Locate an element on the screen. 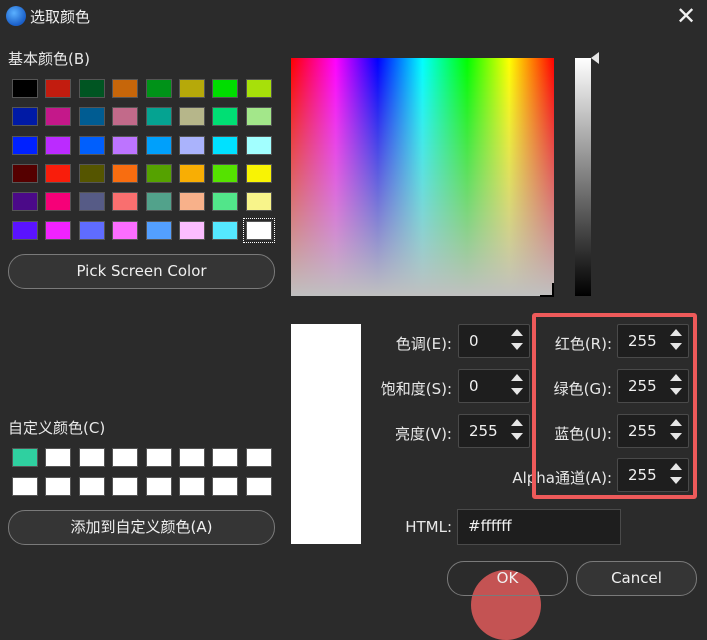 The image size is (707, 640). cancel-button: Cancel is located at coordinates (636, 578).